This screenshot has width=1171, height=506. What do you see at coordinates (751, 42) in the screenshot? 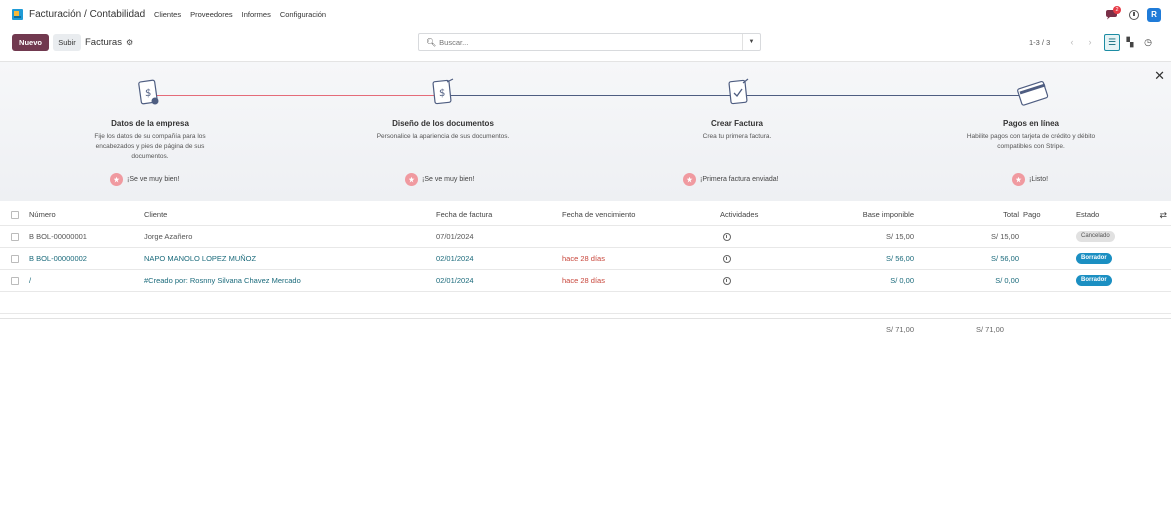
I see `search-options-caret-icon: ▼` at bounding box center [751, 42].